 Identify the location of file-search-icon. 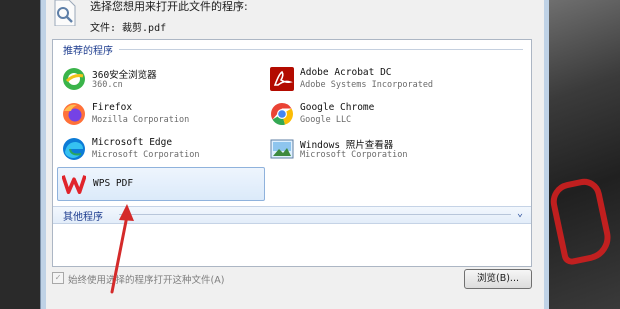
(65, 13).